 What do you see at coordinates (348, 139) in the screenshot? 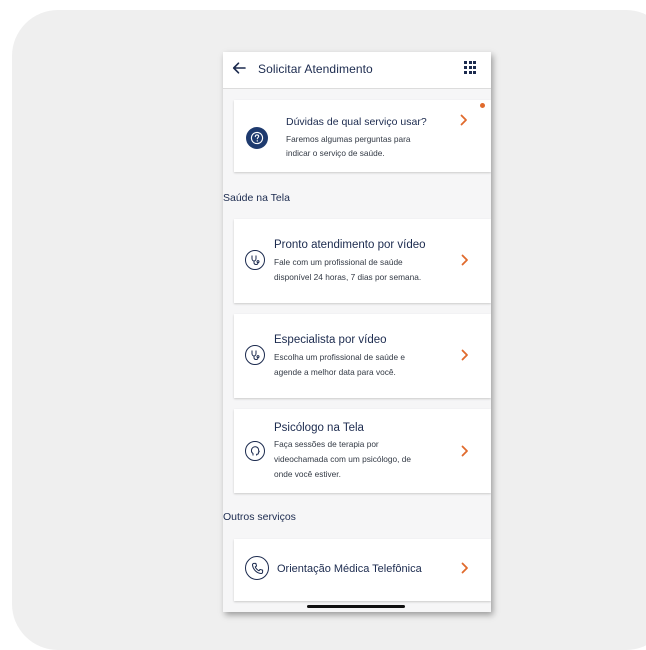
I see `help-card-description-line1: Faremos algumas perguntas para` at bounding box center [348, 139].